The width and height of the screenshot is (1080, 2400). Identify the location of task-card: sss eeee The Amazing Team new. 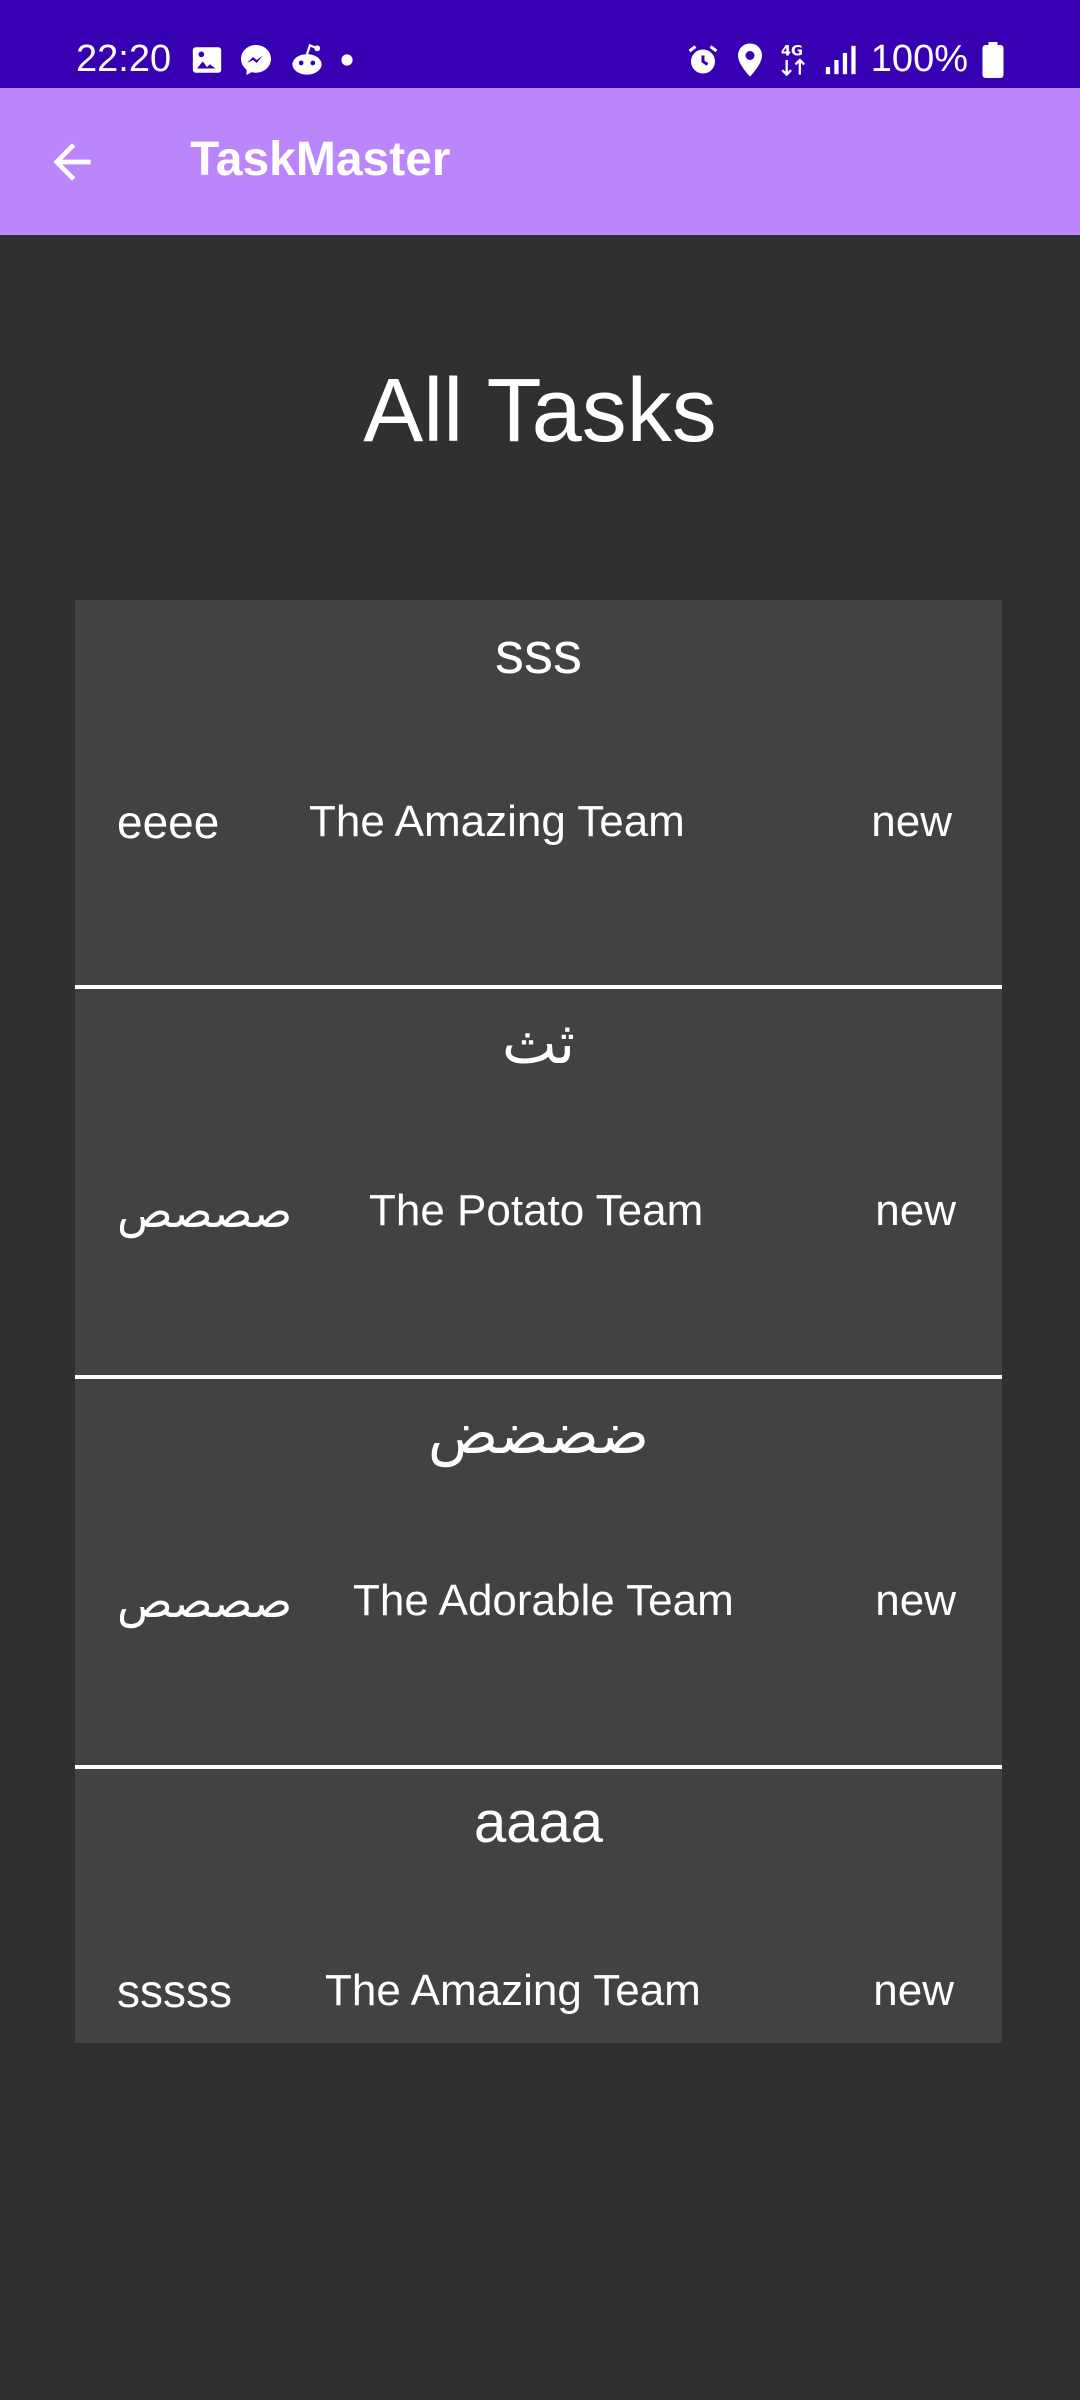
(538, 793).